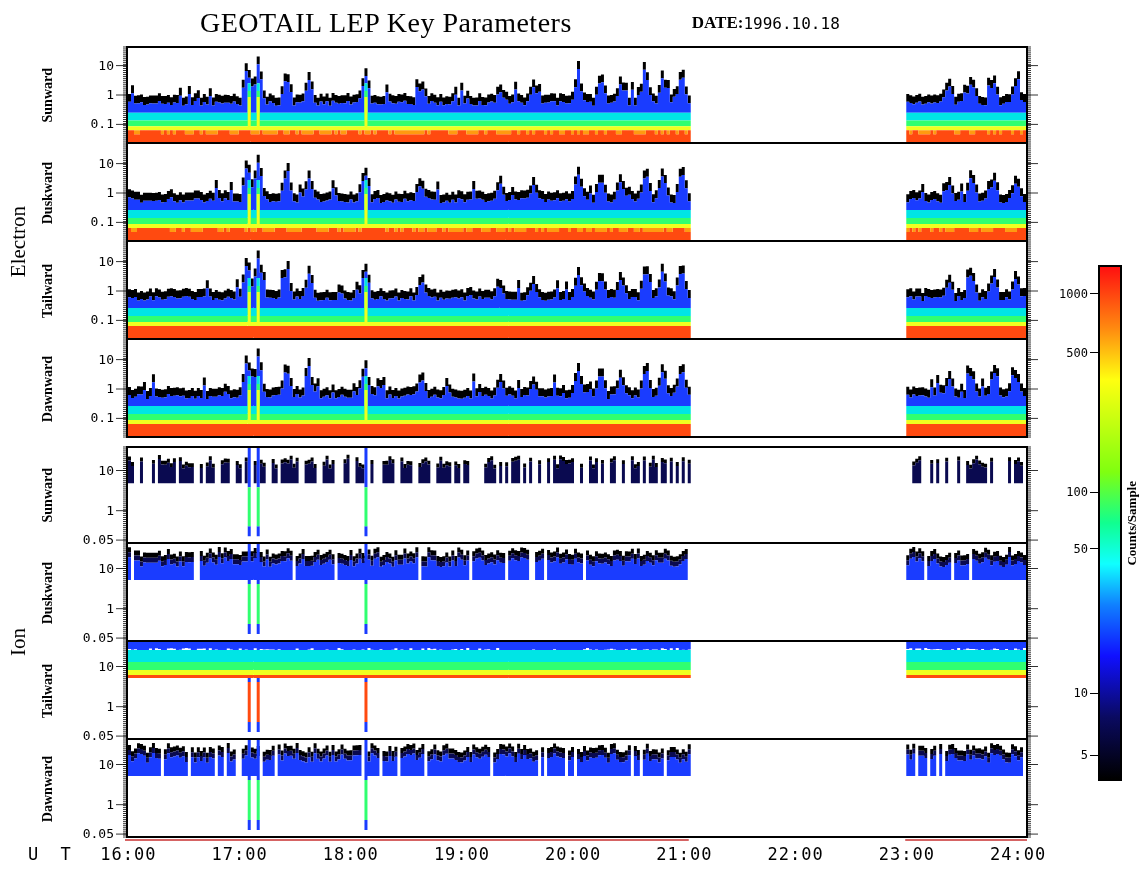 This screenshot has height=880, width=1142. What do you see at coordinates (1015, 854) in the screenshot?
I see `time-tick-label: 24:00` at bounding box center [1015, 854].